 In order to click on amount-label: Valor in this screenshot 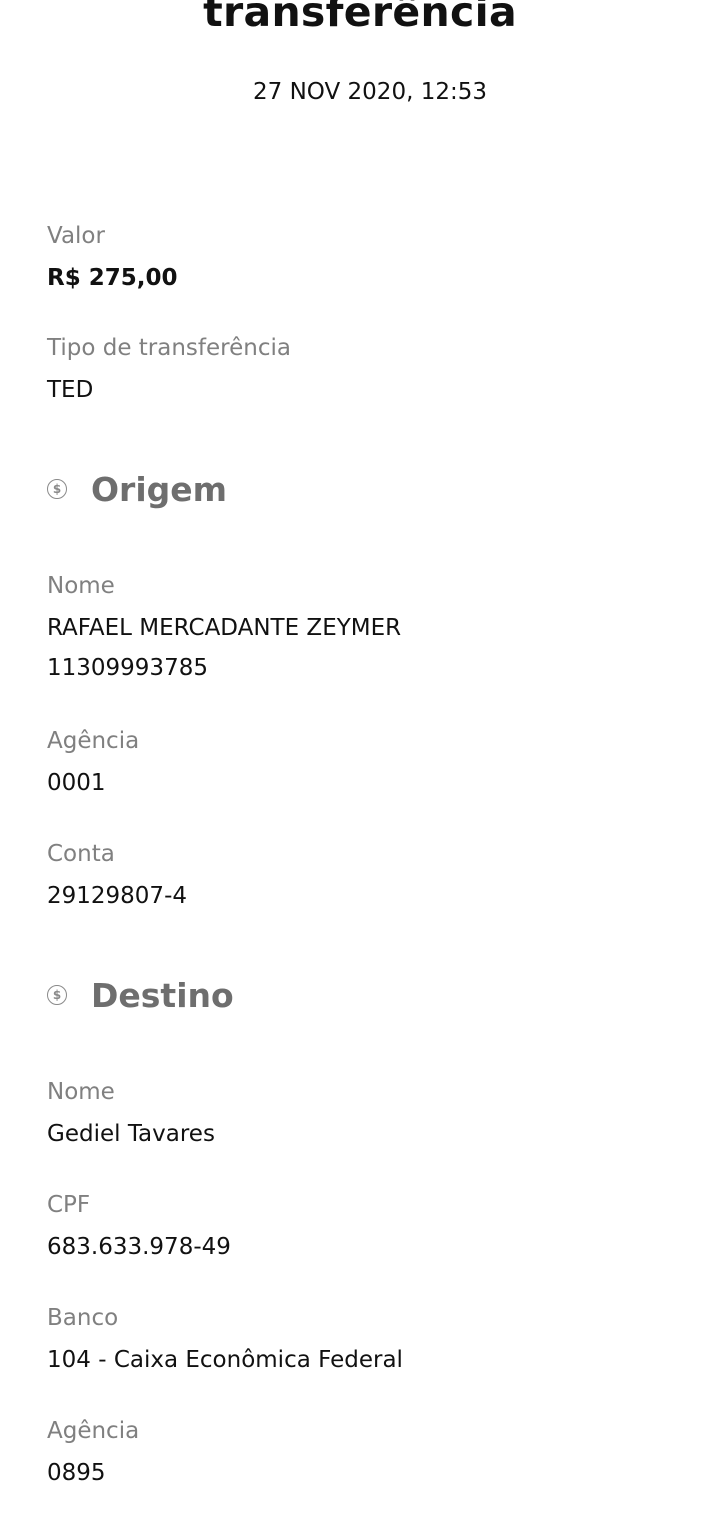, I will do `click(76, 236)`.